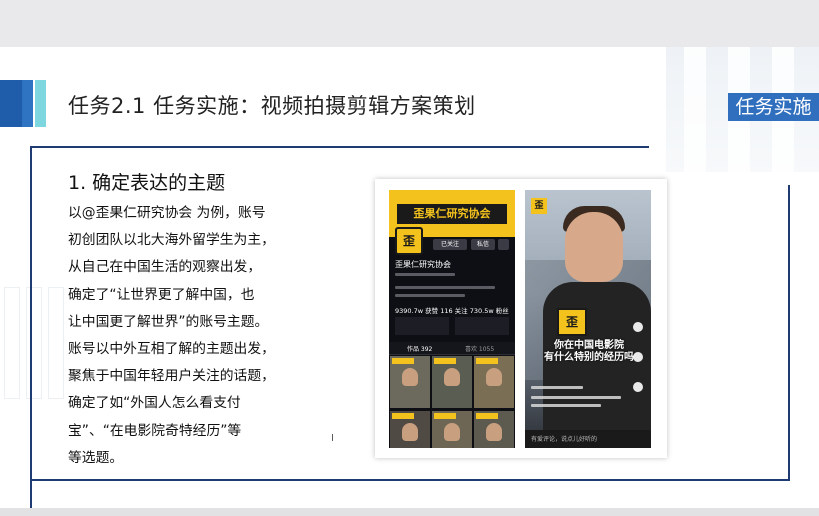 The image size is (819, 516). What do you see at coordinates (272, 106) in the screenshot?
I see `slide-title: 任务2.1 任务实施：视频拍摄剪辑方案策划` at bounding box center [272, 106].